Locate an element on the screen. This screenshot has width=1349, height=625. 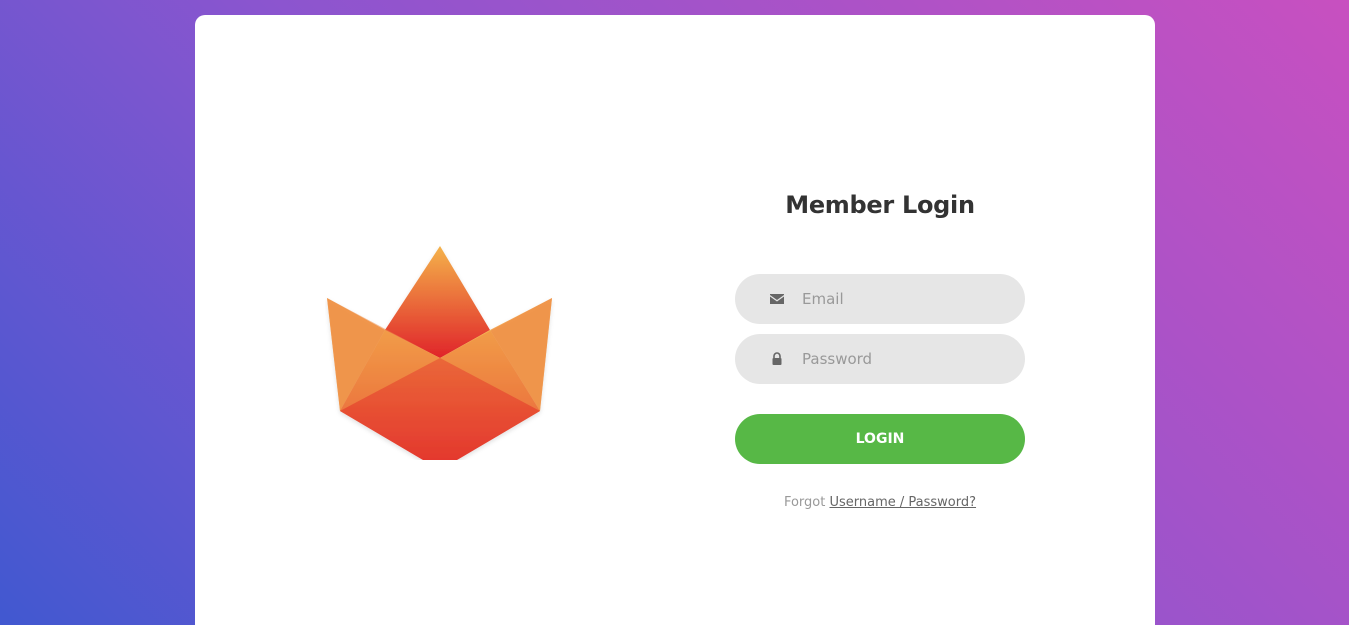
password-field-wrapper is located at coordinates (880, 359).